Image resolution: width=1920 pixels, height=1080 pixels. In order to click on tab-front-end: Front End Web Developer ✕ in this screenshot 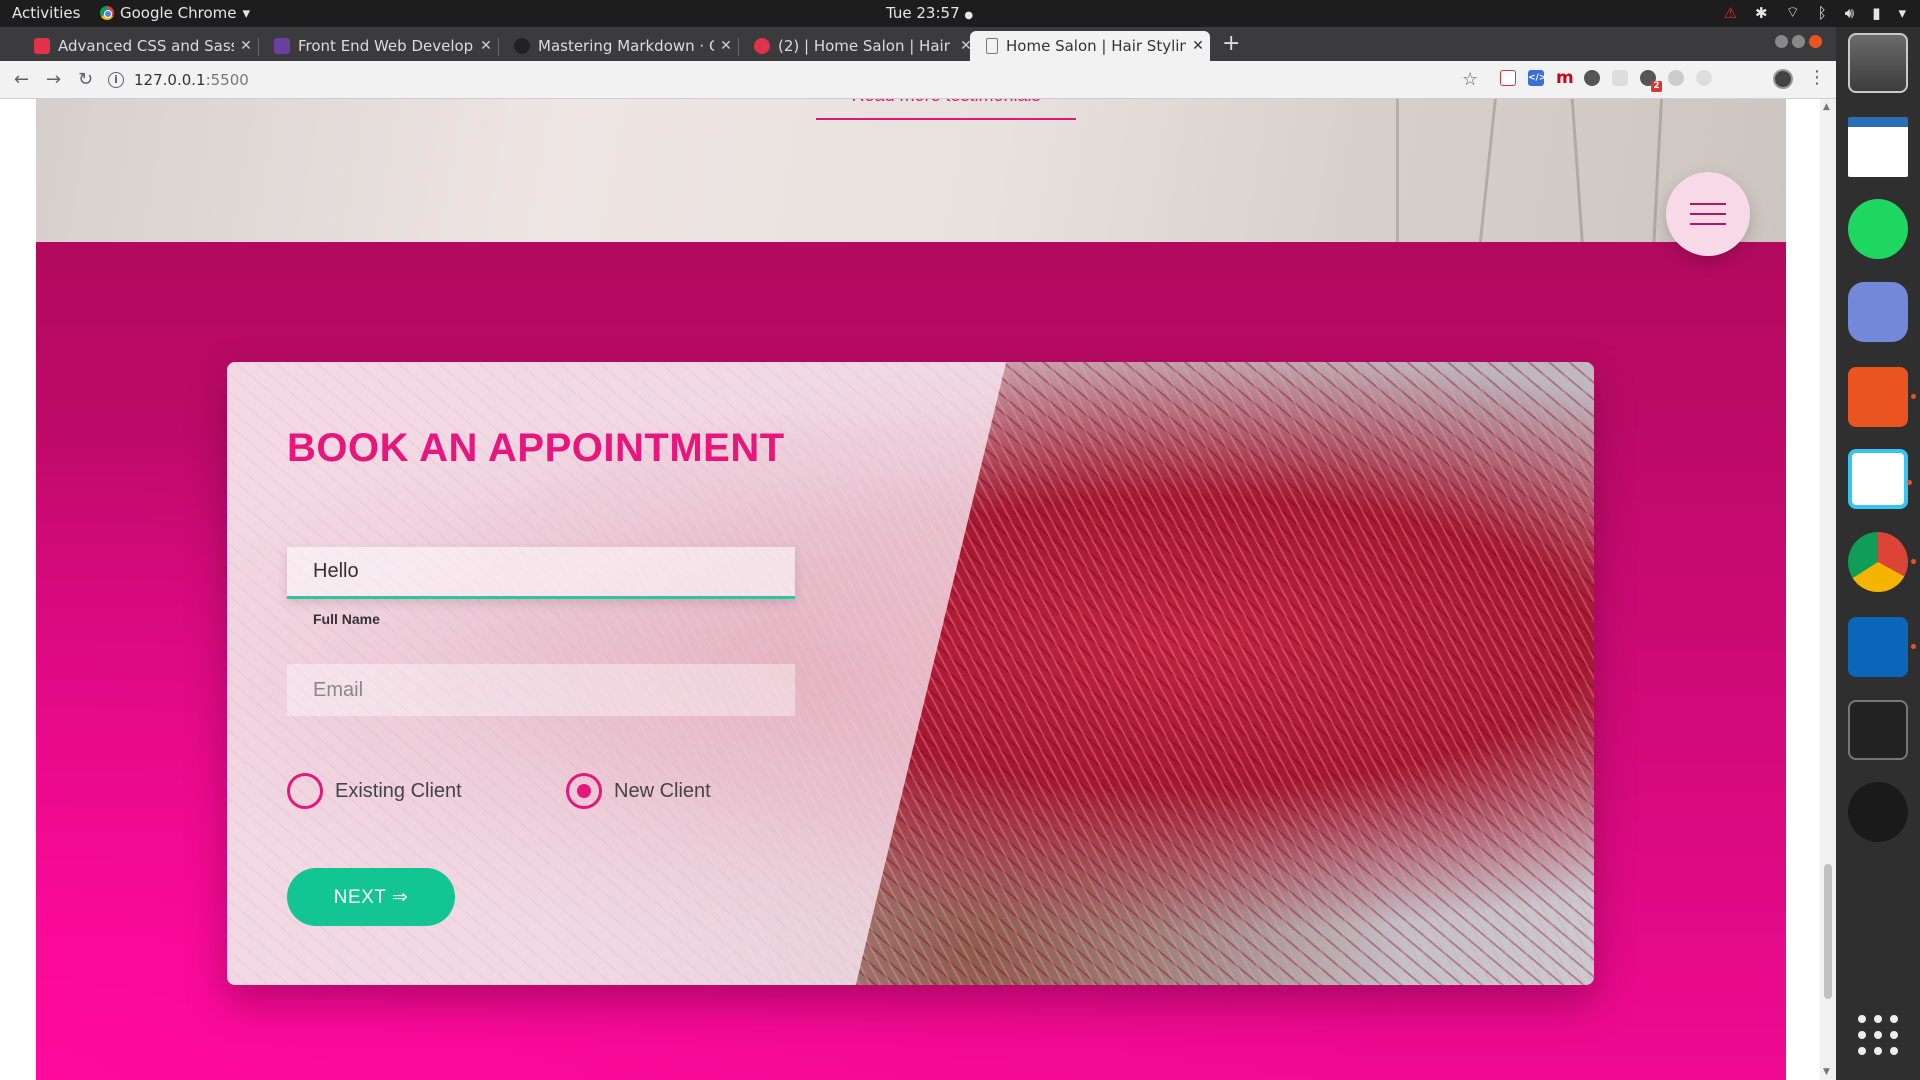, I will do `click(378, 46)`.